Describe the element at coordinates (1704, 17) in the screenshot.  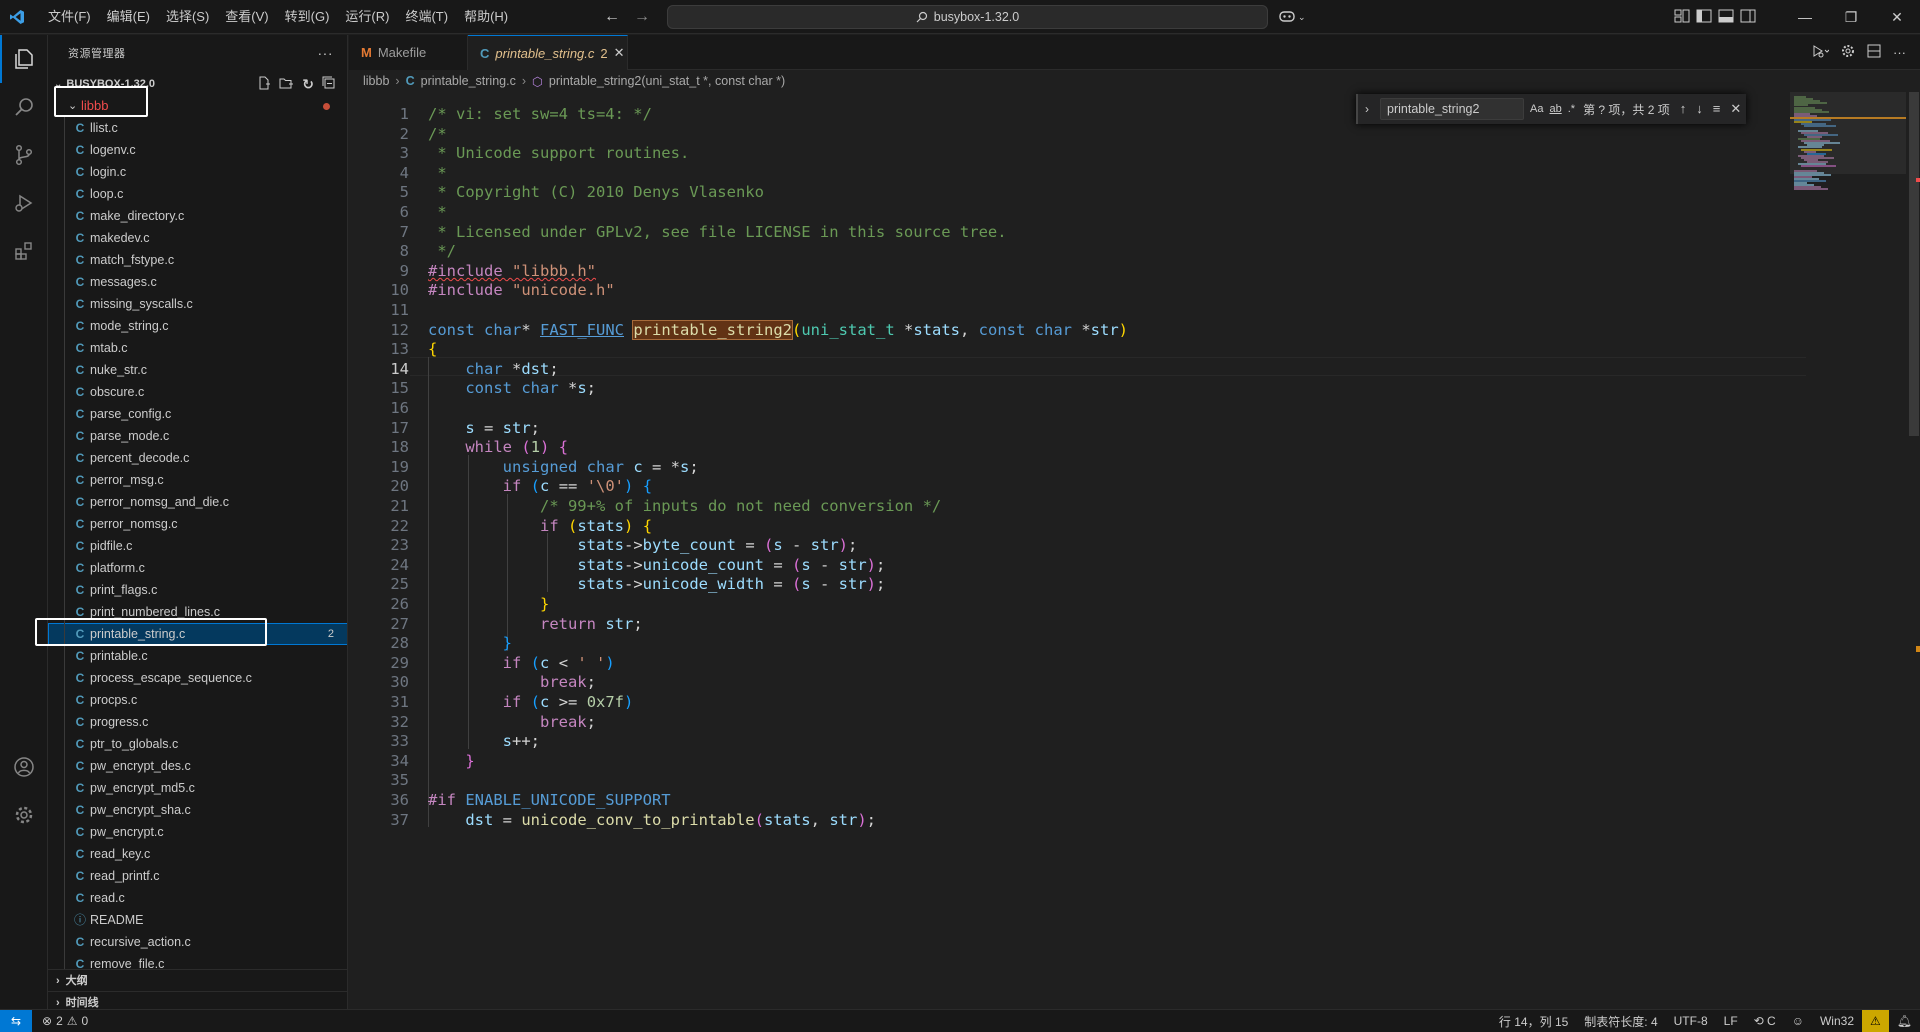
I see `toggle-primary-sidebar-icon` at that location.